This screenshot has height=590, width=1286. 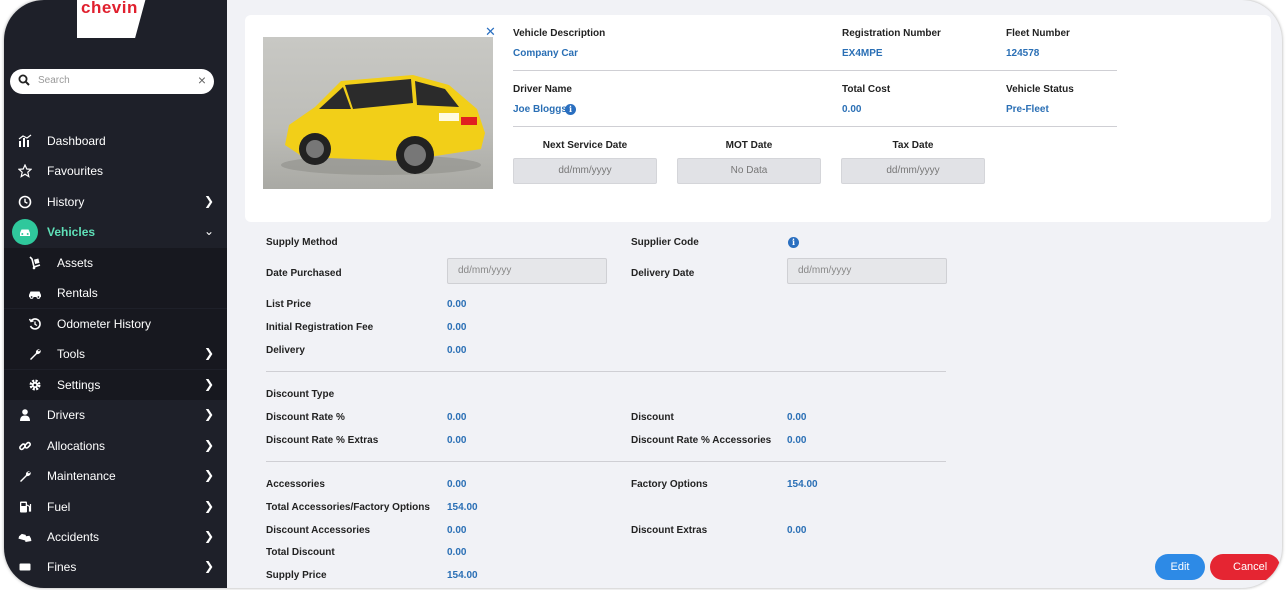 What do you see at coordinates (25, 537) in the screenshot?
I see `crash-icon` at bounding box center [25, 537].